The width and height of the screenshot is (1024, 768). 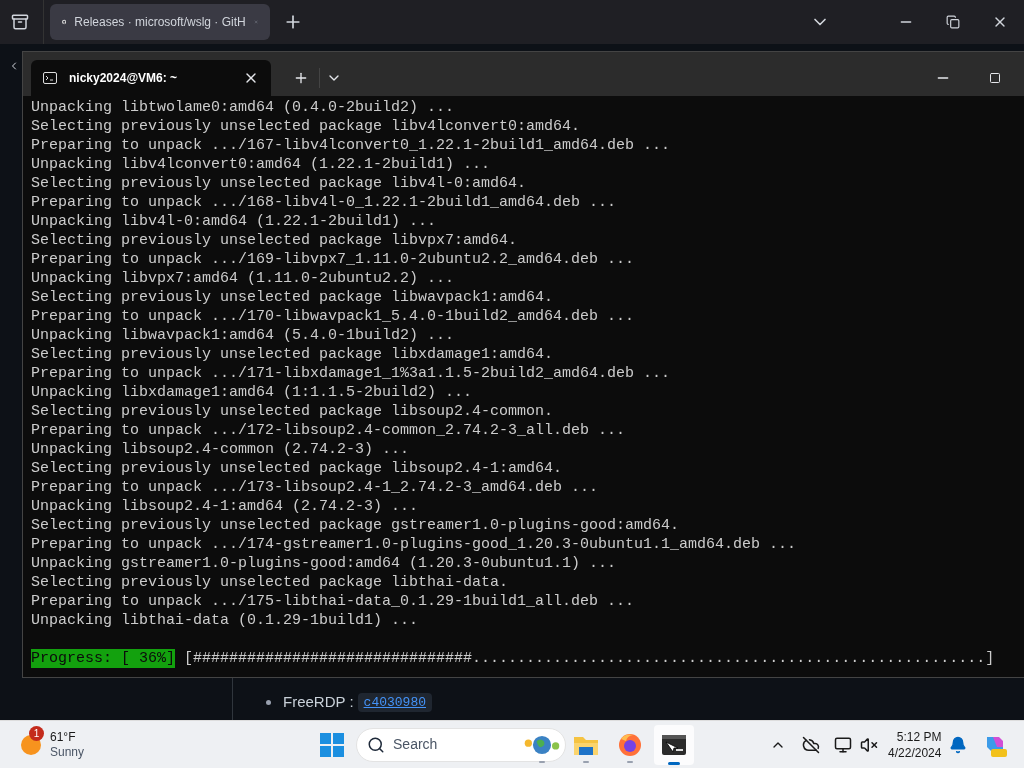 What do you see at coordinates (270, 582) in the screenshot?
I see `terminal-line: Selecting previously unselected package libthai-data.` at bounding box center [270, 582].